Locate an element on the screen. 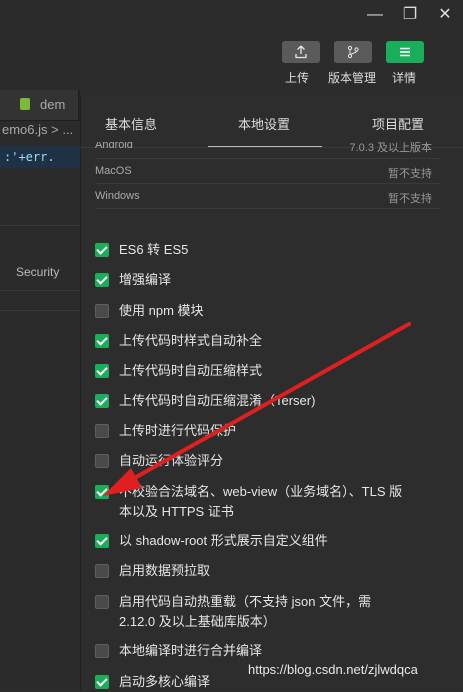 This screenshot has width=463, height=692. option-es6-to-es5: ES6 转 ES5 is located at coordinates (260, 250).